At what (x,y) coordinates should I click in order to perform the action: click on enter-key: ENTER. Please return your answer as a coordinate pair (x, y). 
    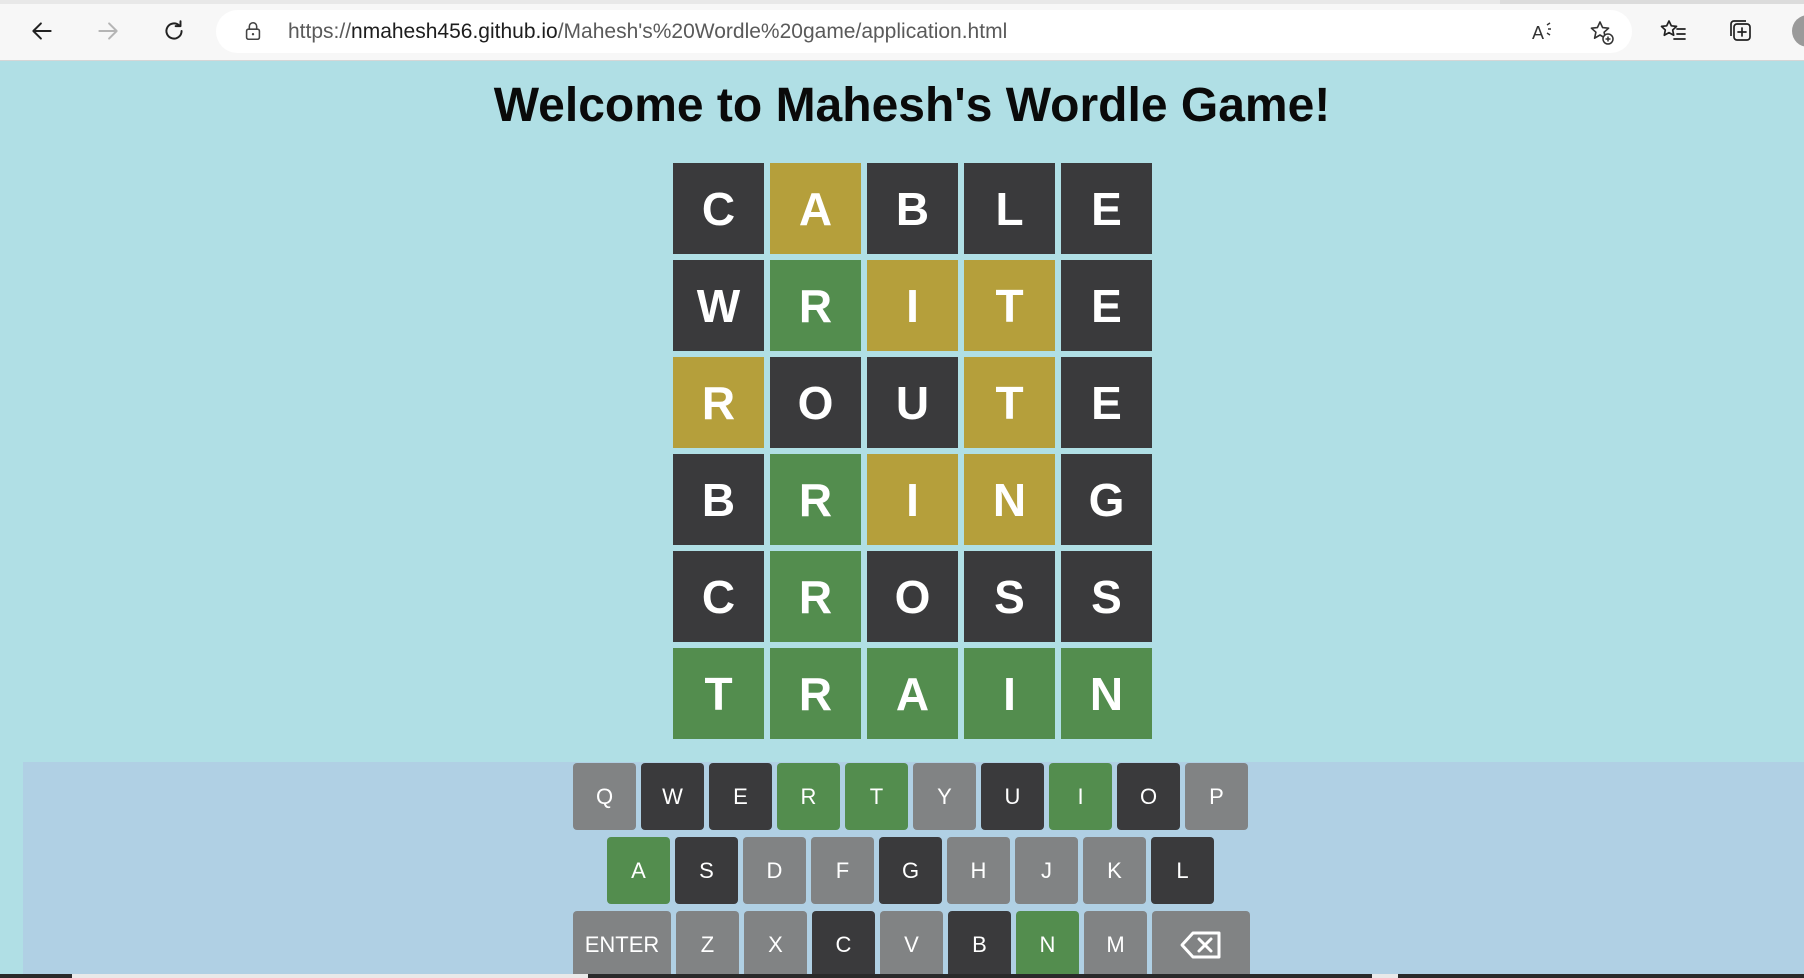
    Looking at the image, I should click on (622, 944).